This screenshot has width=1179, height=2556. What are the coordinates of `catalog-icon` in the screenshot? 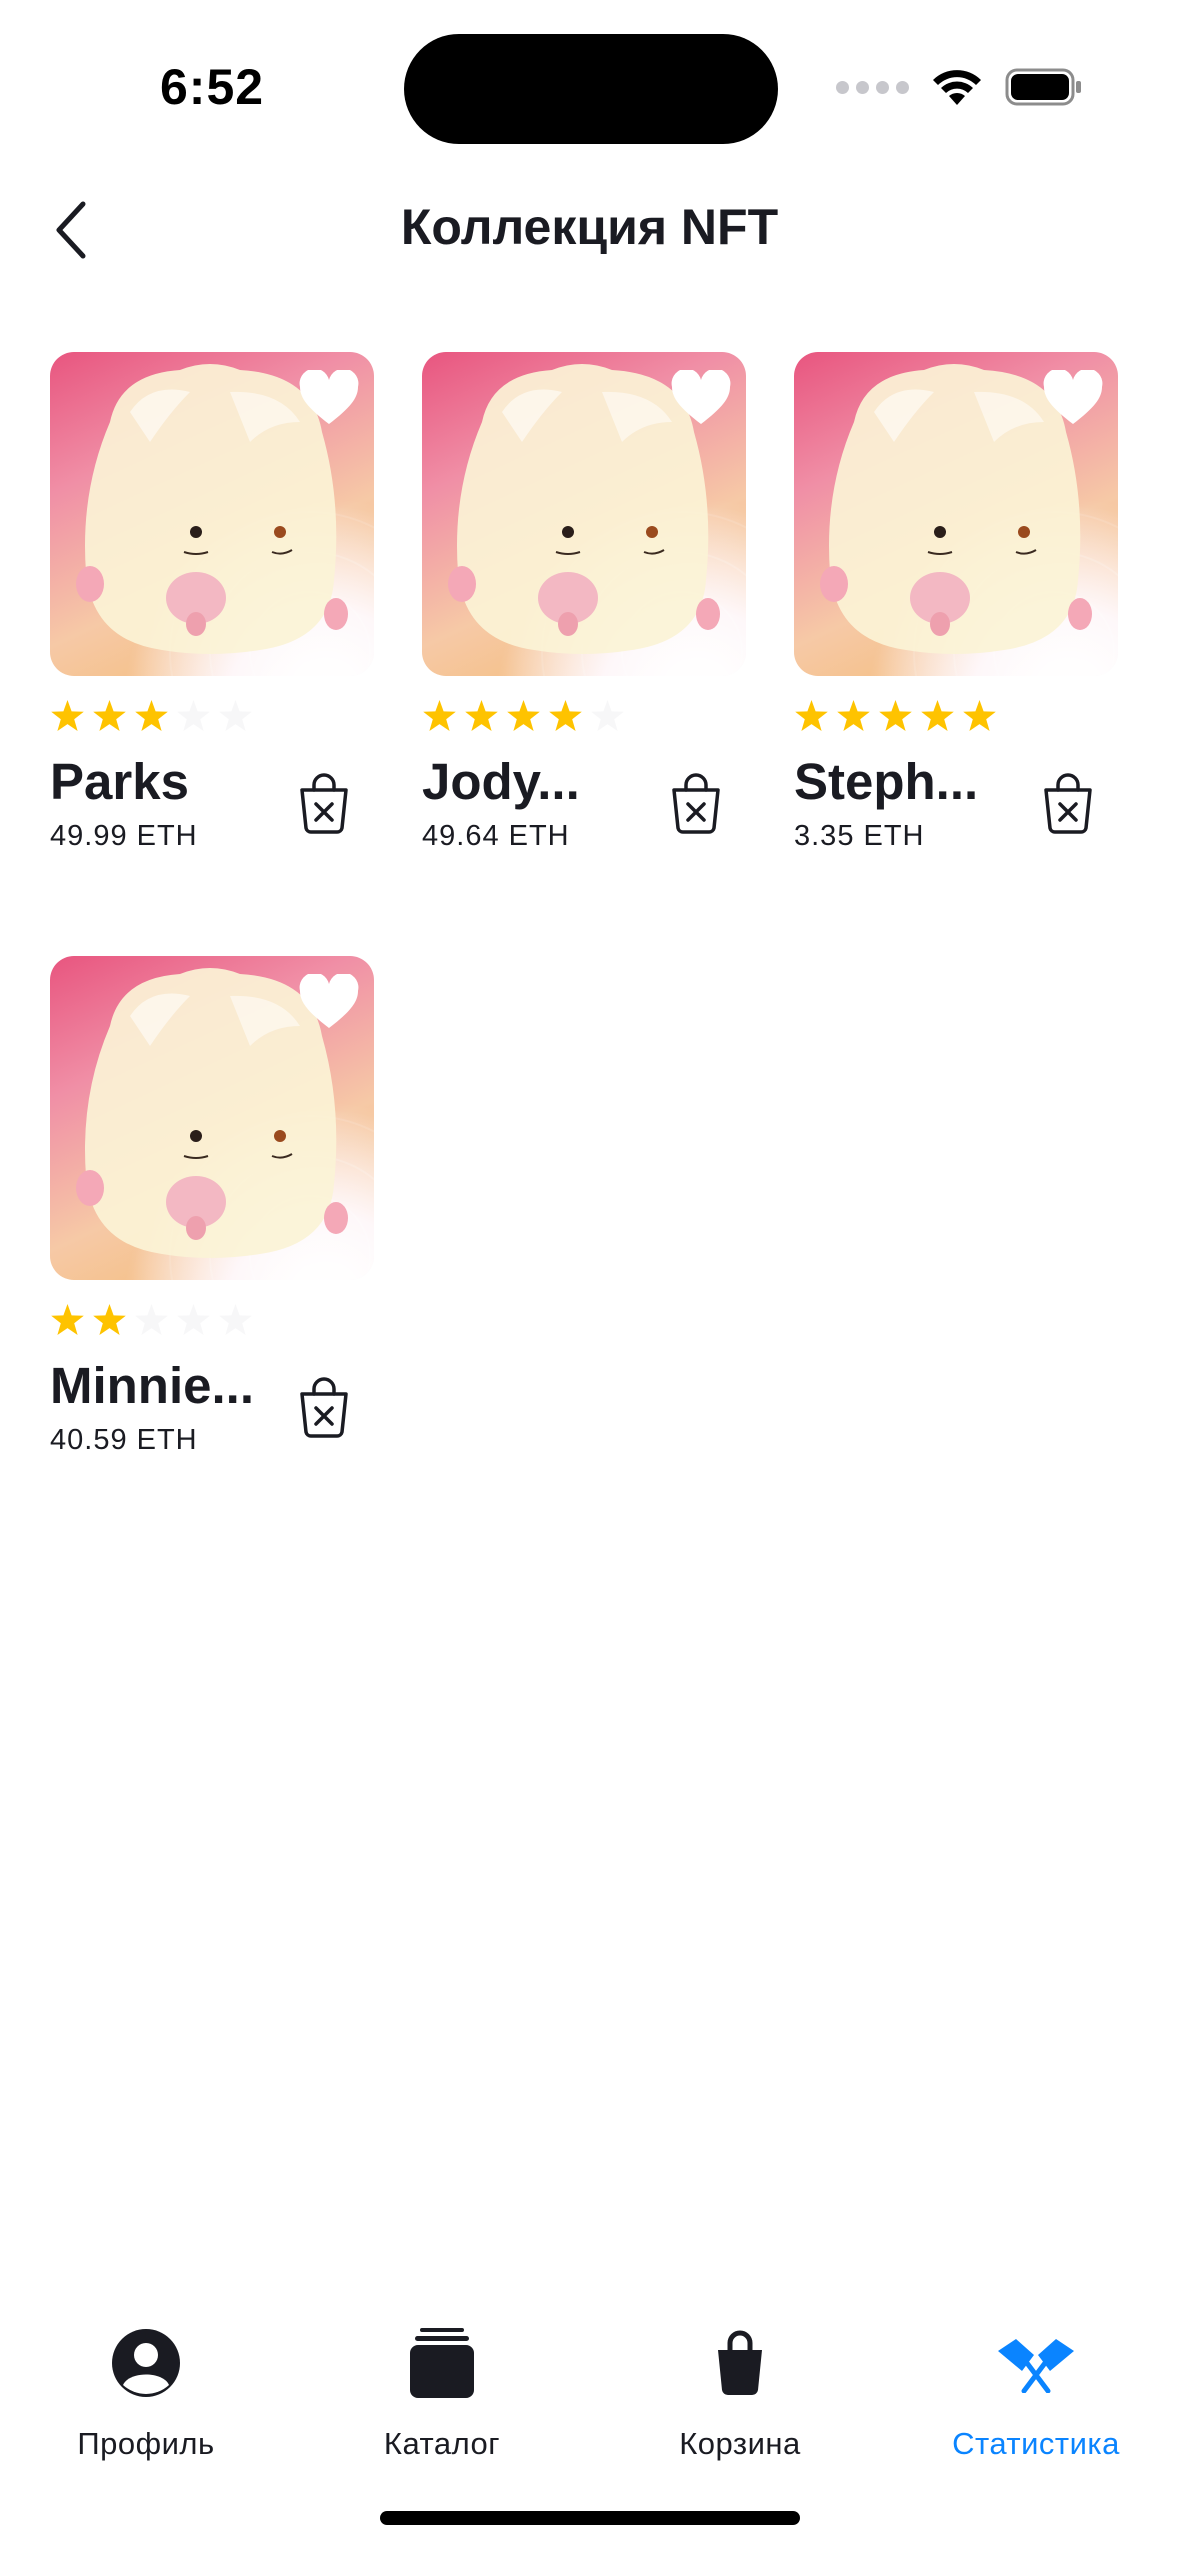 It's located at (442, 2363).